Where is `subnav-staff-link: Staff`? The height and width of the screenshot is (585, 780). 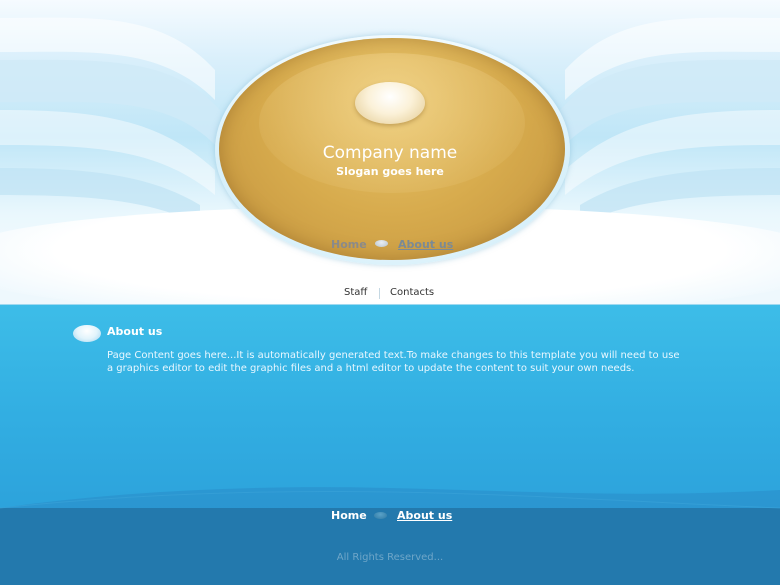 subnav-staff-link: Staff is located at coordinates (355, 292).